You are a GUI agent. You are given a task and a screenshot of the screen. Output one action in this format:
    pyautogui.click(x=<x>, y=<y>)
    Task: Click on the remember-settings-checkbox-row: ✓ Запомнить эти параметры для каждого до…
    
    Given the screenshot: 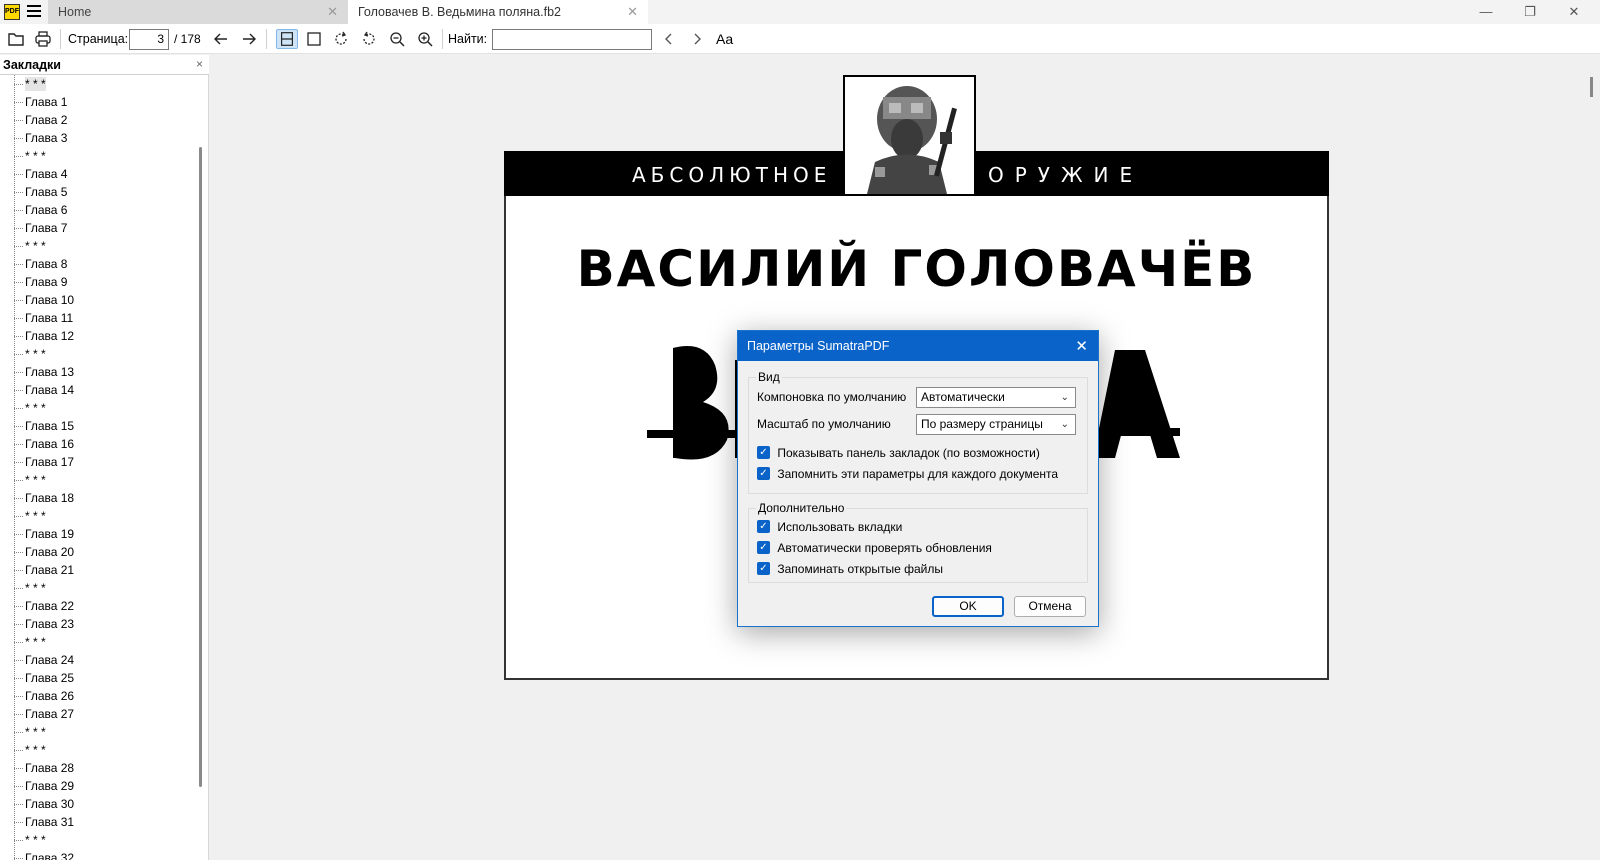 What is the action you would take?
    pyautogui.click(x=907, y=474)
    